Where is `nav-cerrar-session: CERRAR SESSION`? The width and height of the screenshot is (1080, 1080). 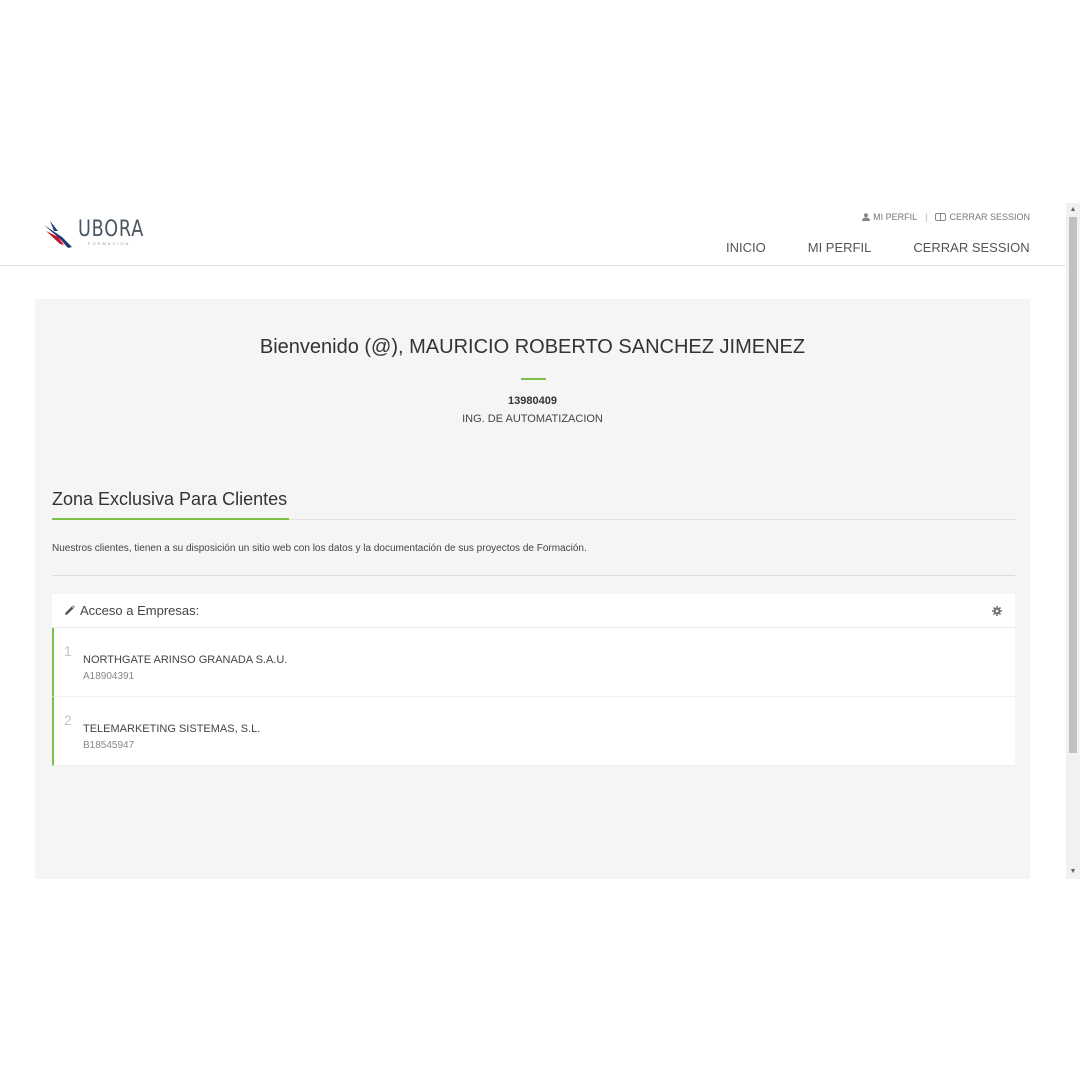
nav-cerrar-session: CERRAR SESSION is located at coordinates (971, 247).